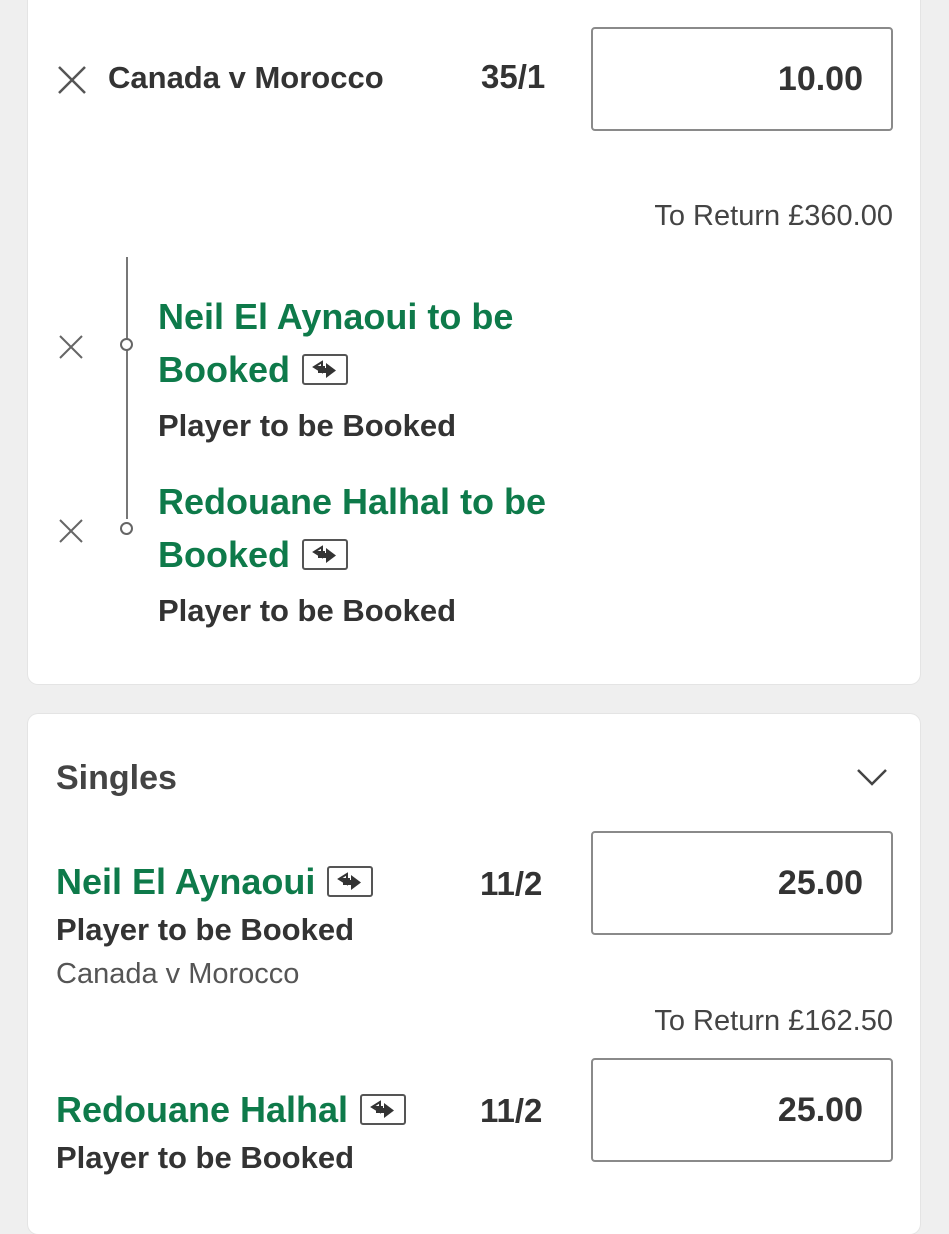 The width and height of the screenshot is (949, 1234). What do you see at coordinates (231, 1110) in the screenshot?
I see `single-selection-name: Redouane Halhal` at bounding box center [231, 1110].